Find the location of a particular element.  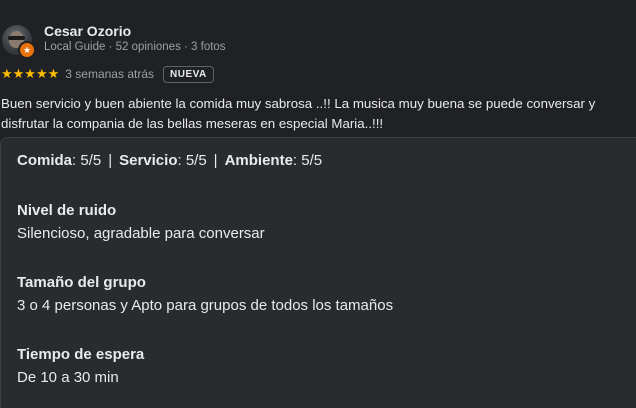

service-value: : 5/5 is located at coordinates (192, 160).